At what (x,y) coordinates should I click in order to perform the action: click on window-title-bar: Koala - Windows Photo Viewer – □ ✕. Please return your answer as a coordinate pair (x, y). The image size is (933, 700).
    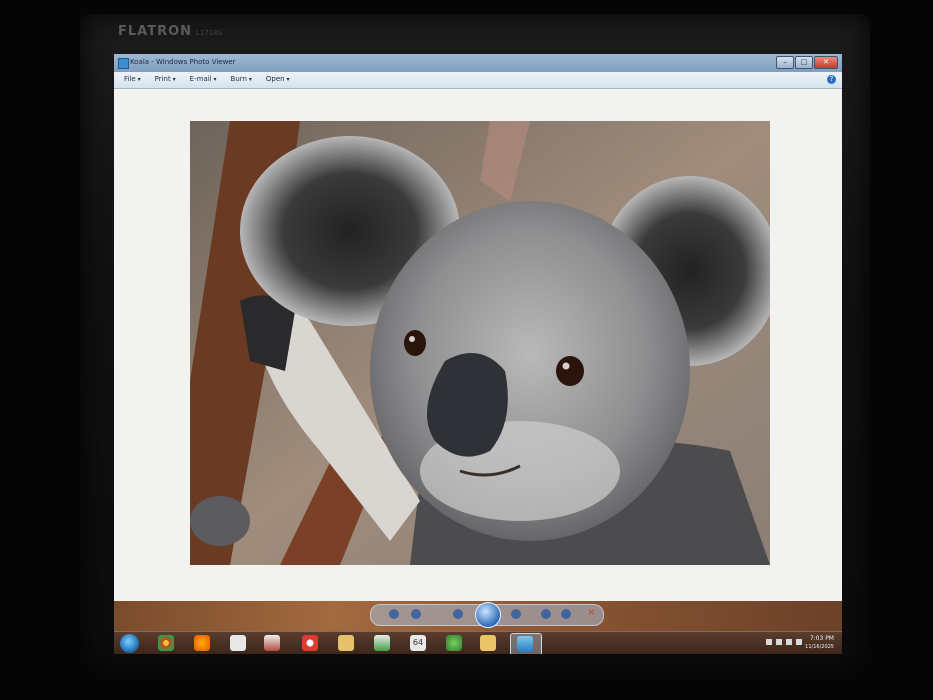
    Looking at the image, I should click on (478, 63).